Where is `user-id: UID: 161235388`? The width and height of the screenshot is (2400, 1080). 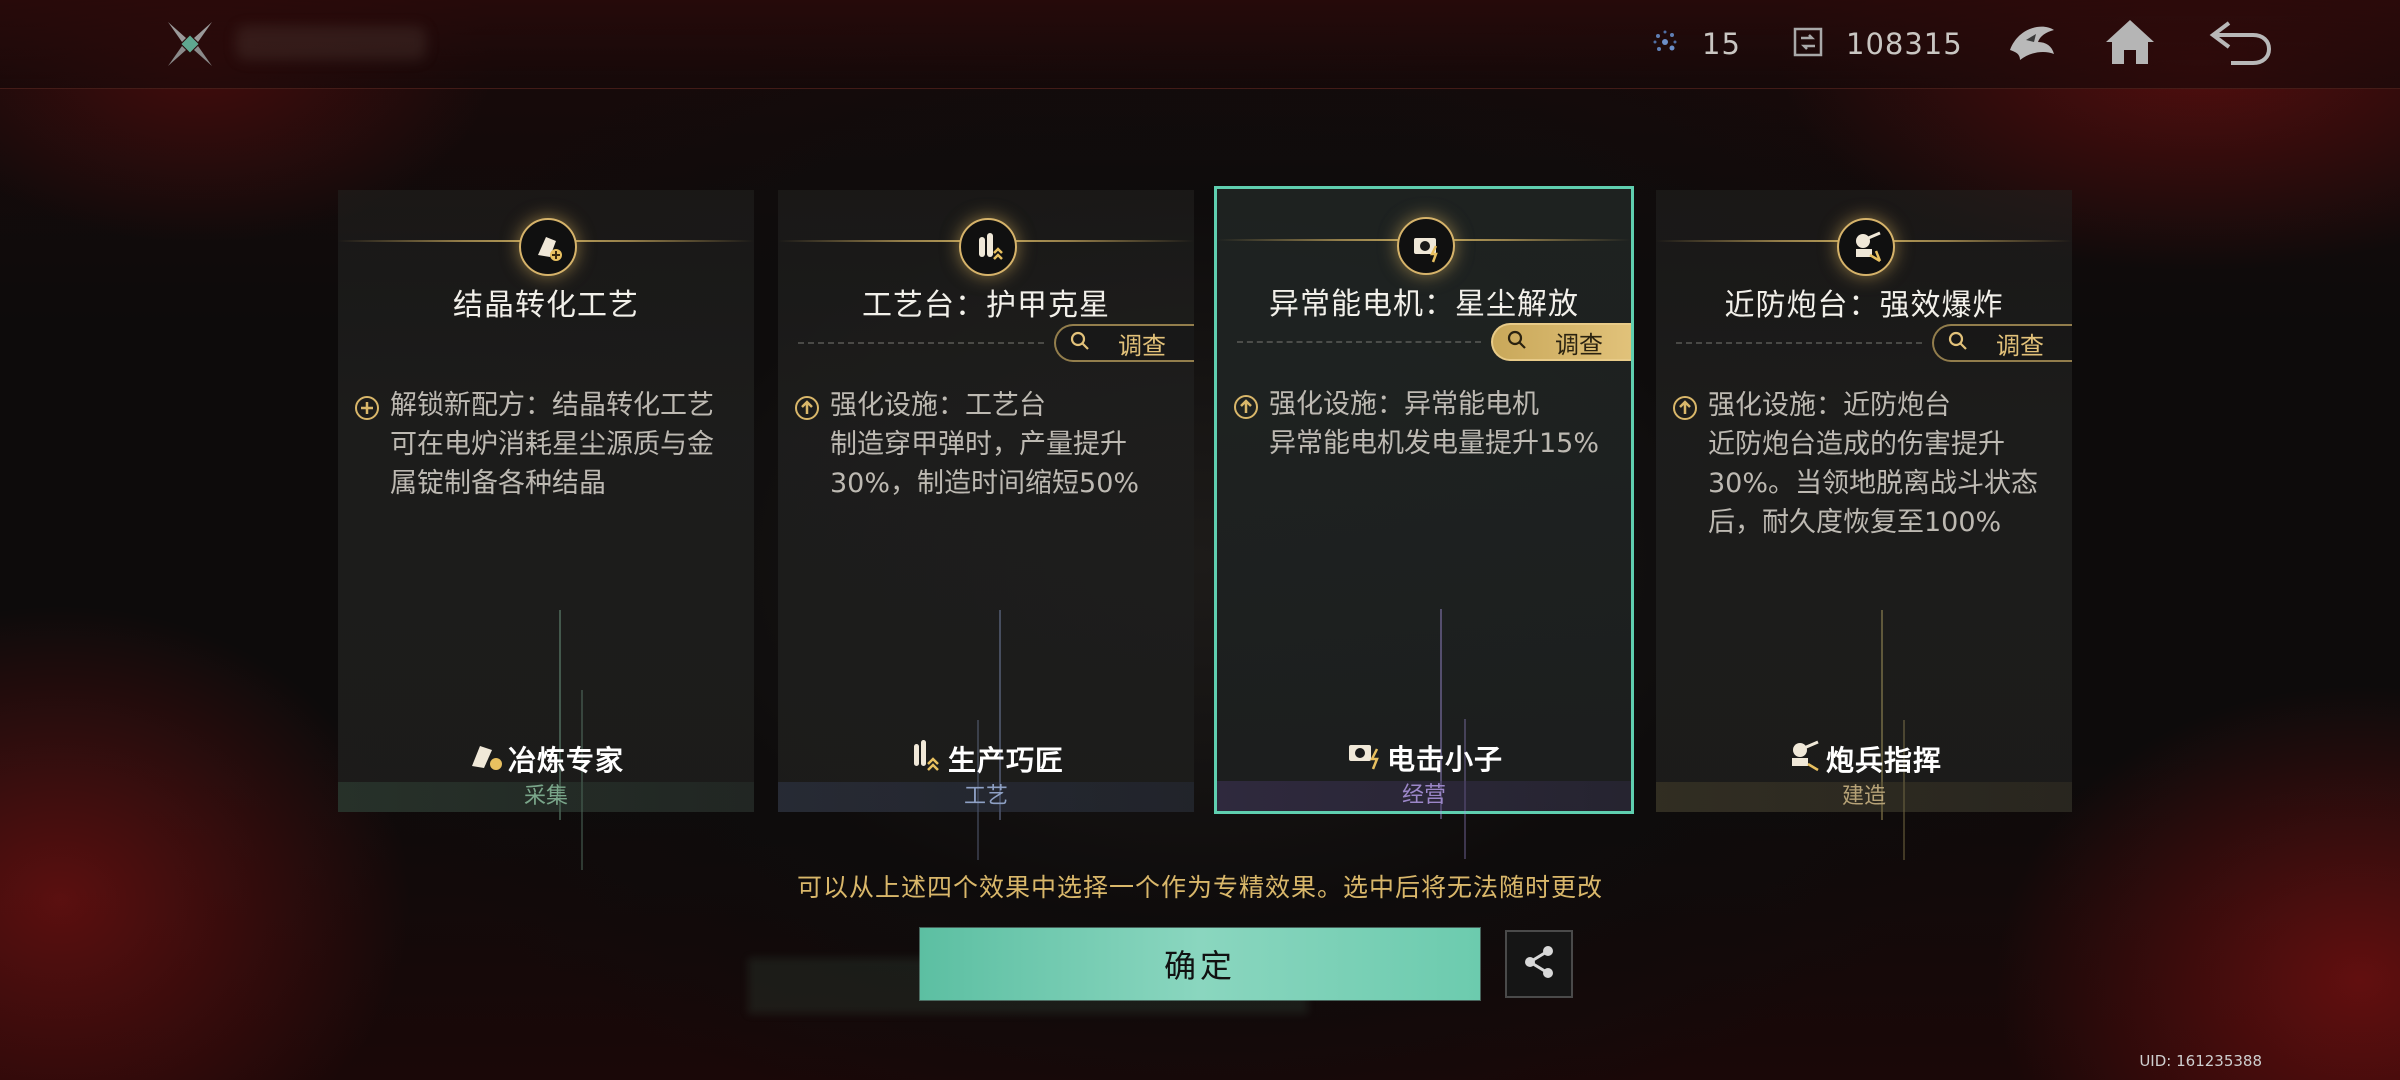 user-id: UID: 161235388 is located at coordinates (2200, 1061).